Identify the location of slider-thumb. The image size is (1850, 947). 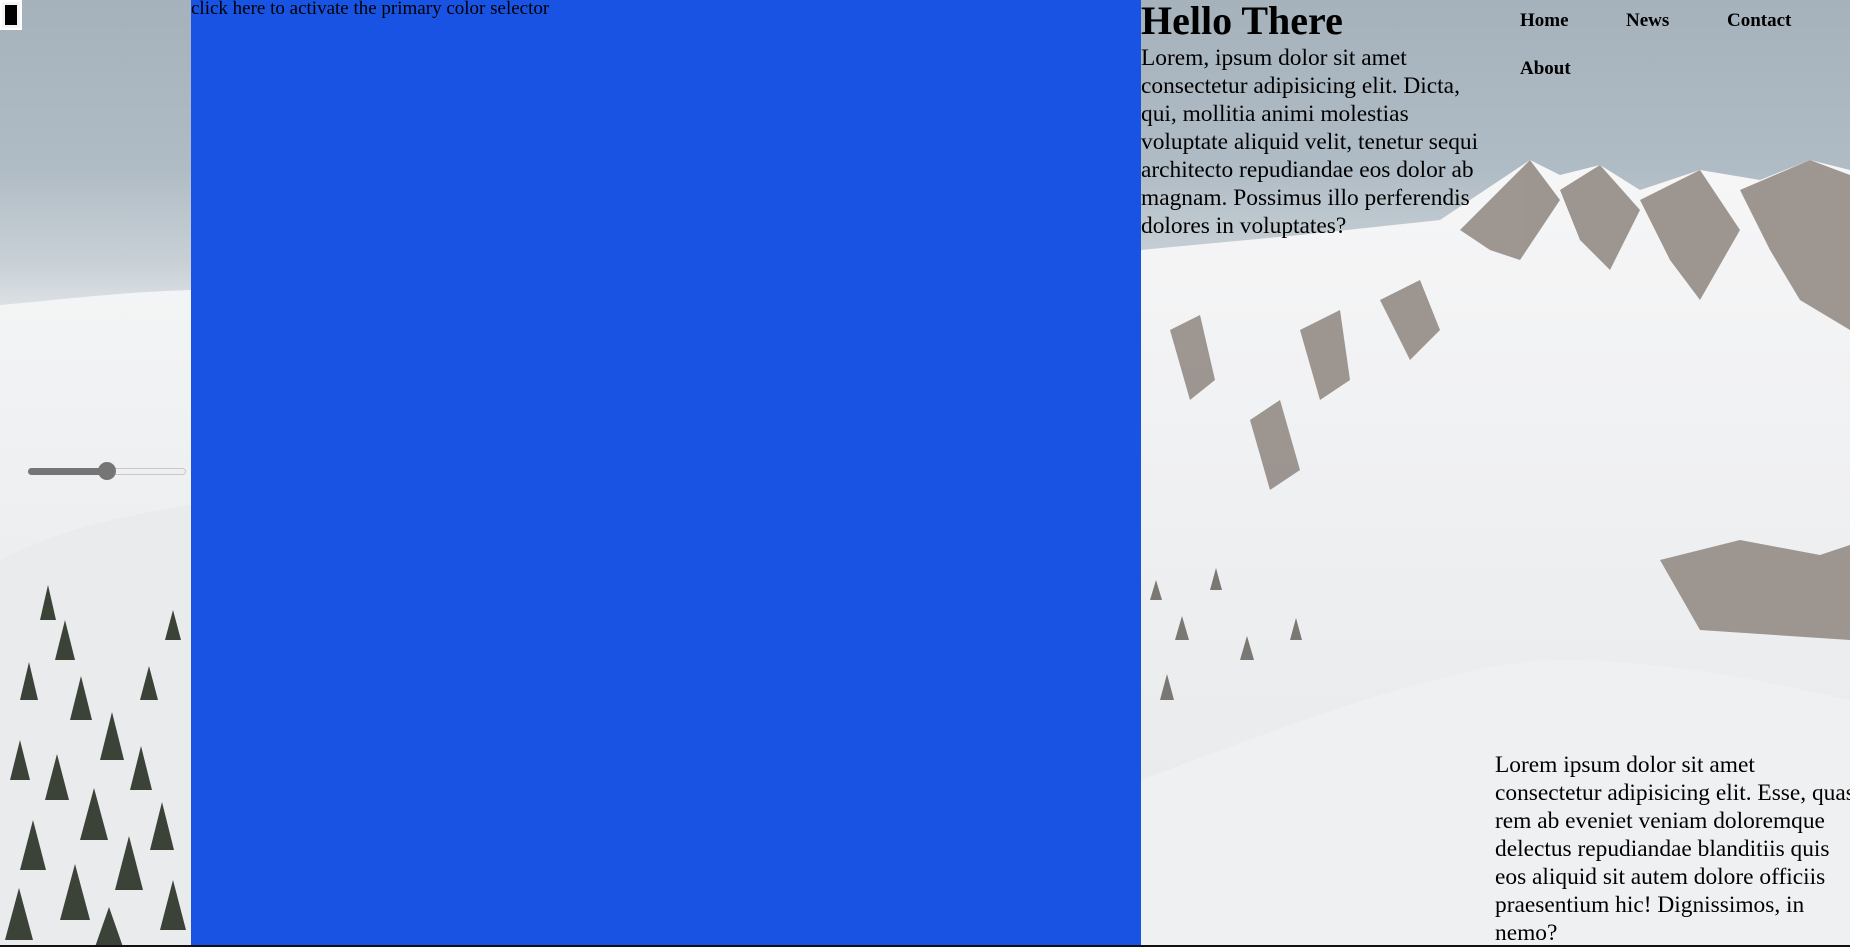
(107, 471).